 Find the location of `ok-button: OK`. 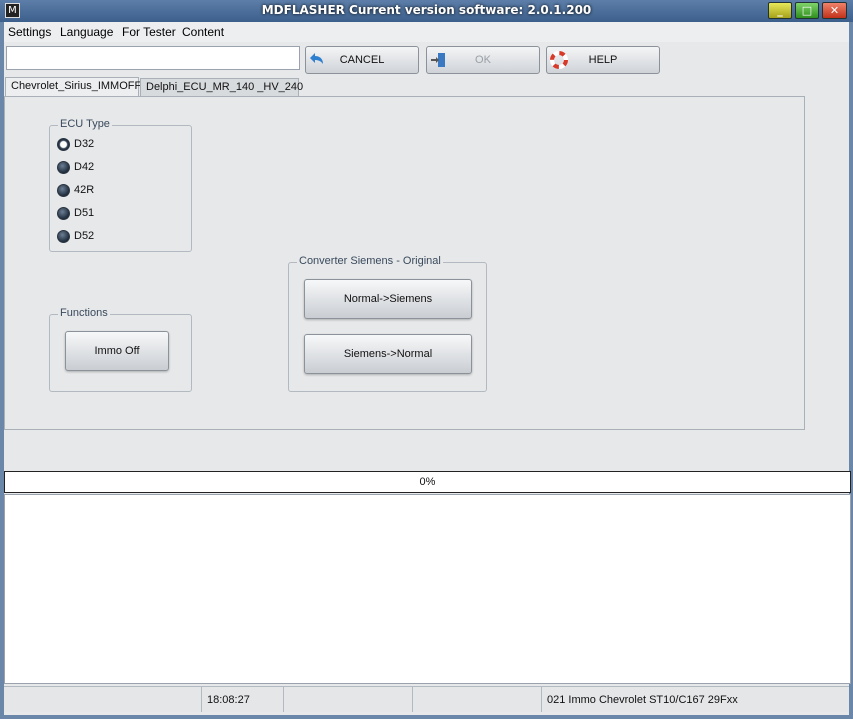

ok-button: OK is located at coordinates (483, 60).